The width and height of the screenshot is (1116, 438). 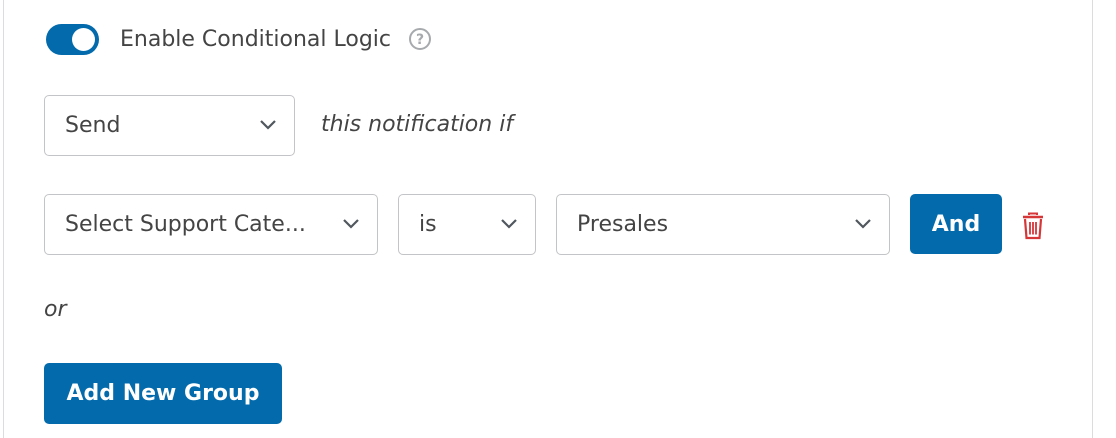 I want to click on question-circle-icon: ?, so click(x=420, y=39).